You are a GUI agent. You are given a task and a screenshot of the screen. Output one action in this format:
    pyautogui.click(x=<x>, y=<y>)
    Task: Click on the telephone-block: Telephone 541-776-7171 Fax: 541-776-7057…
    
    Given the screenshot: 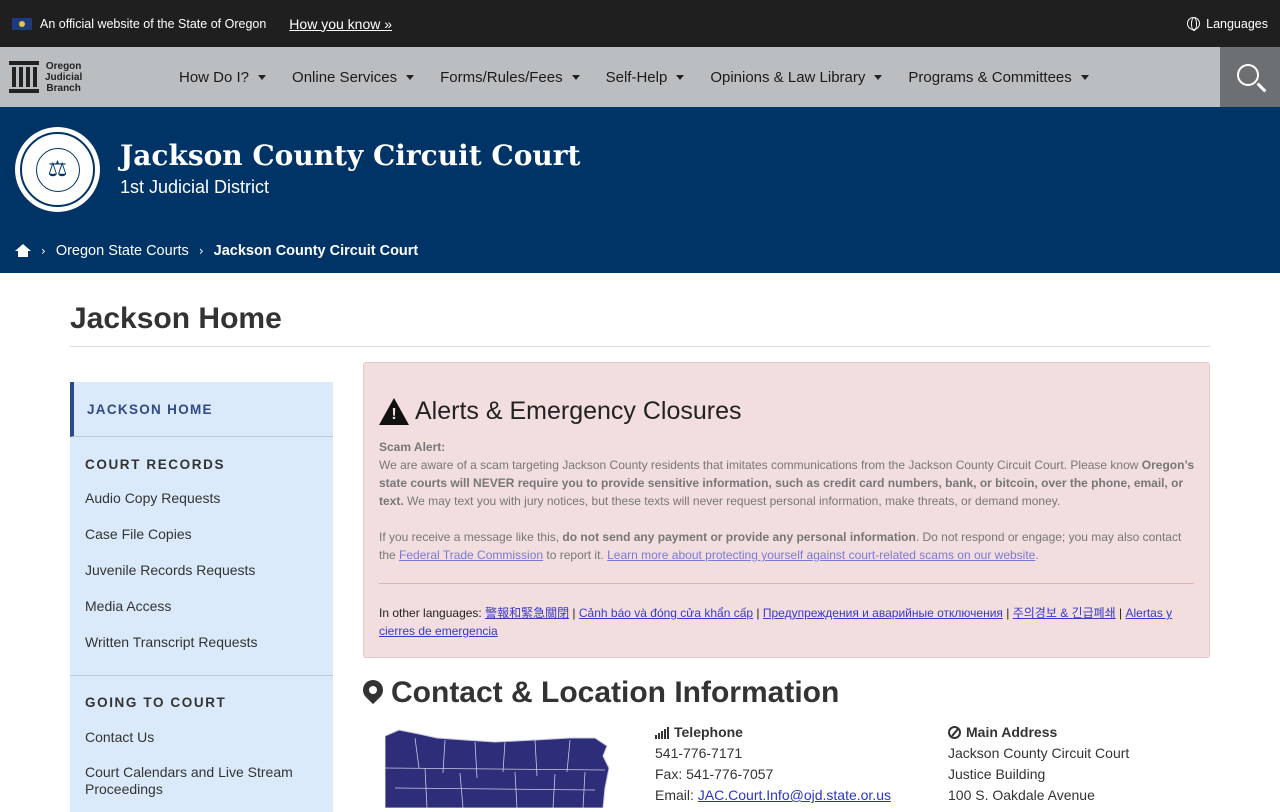 What is the action you would take?
    pyautogui.click(x=773, y=764)
    